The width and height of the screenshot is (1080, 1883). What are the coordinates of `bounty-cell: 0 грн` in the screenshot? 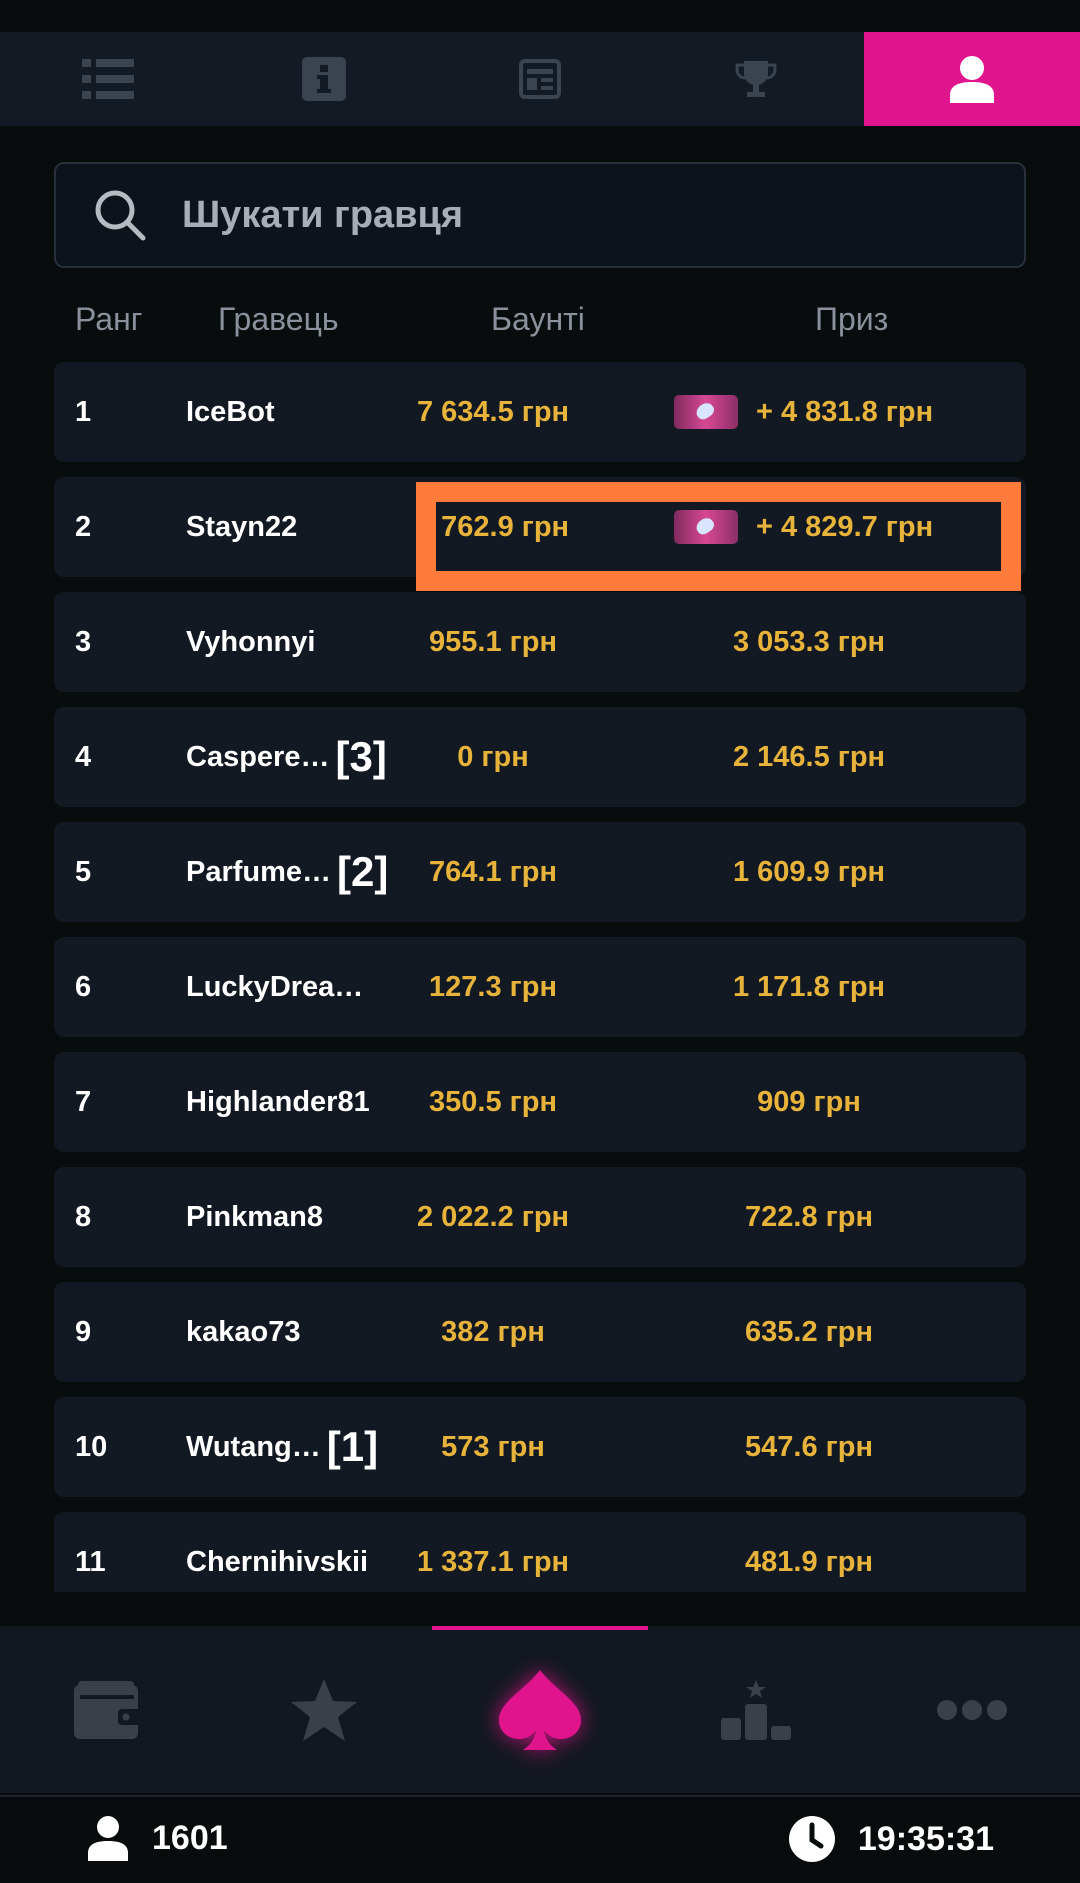 It's located at (493, 756).